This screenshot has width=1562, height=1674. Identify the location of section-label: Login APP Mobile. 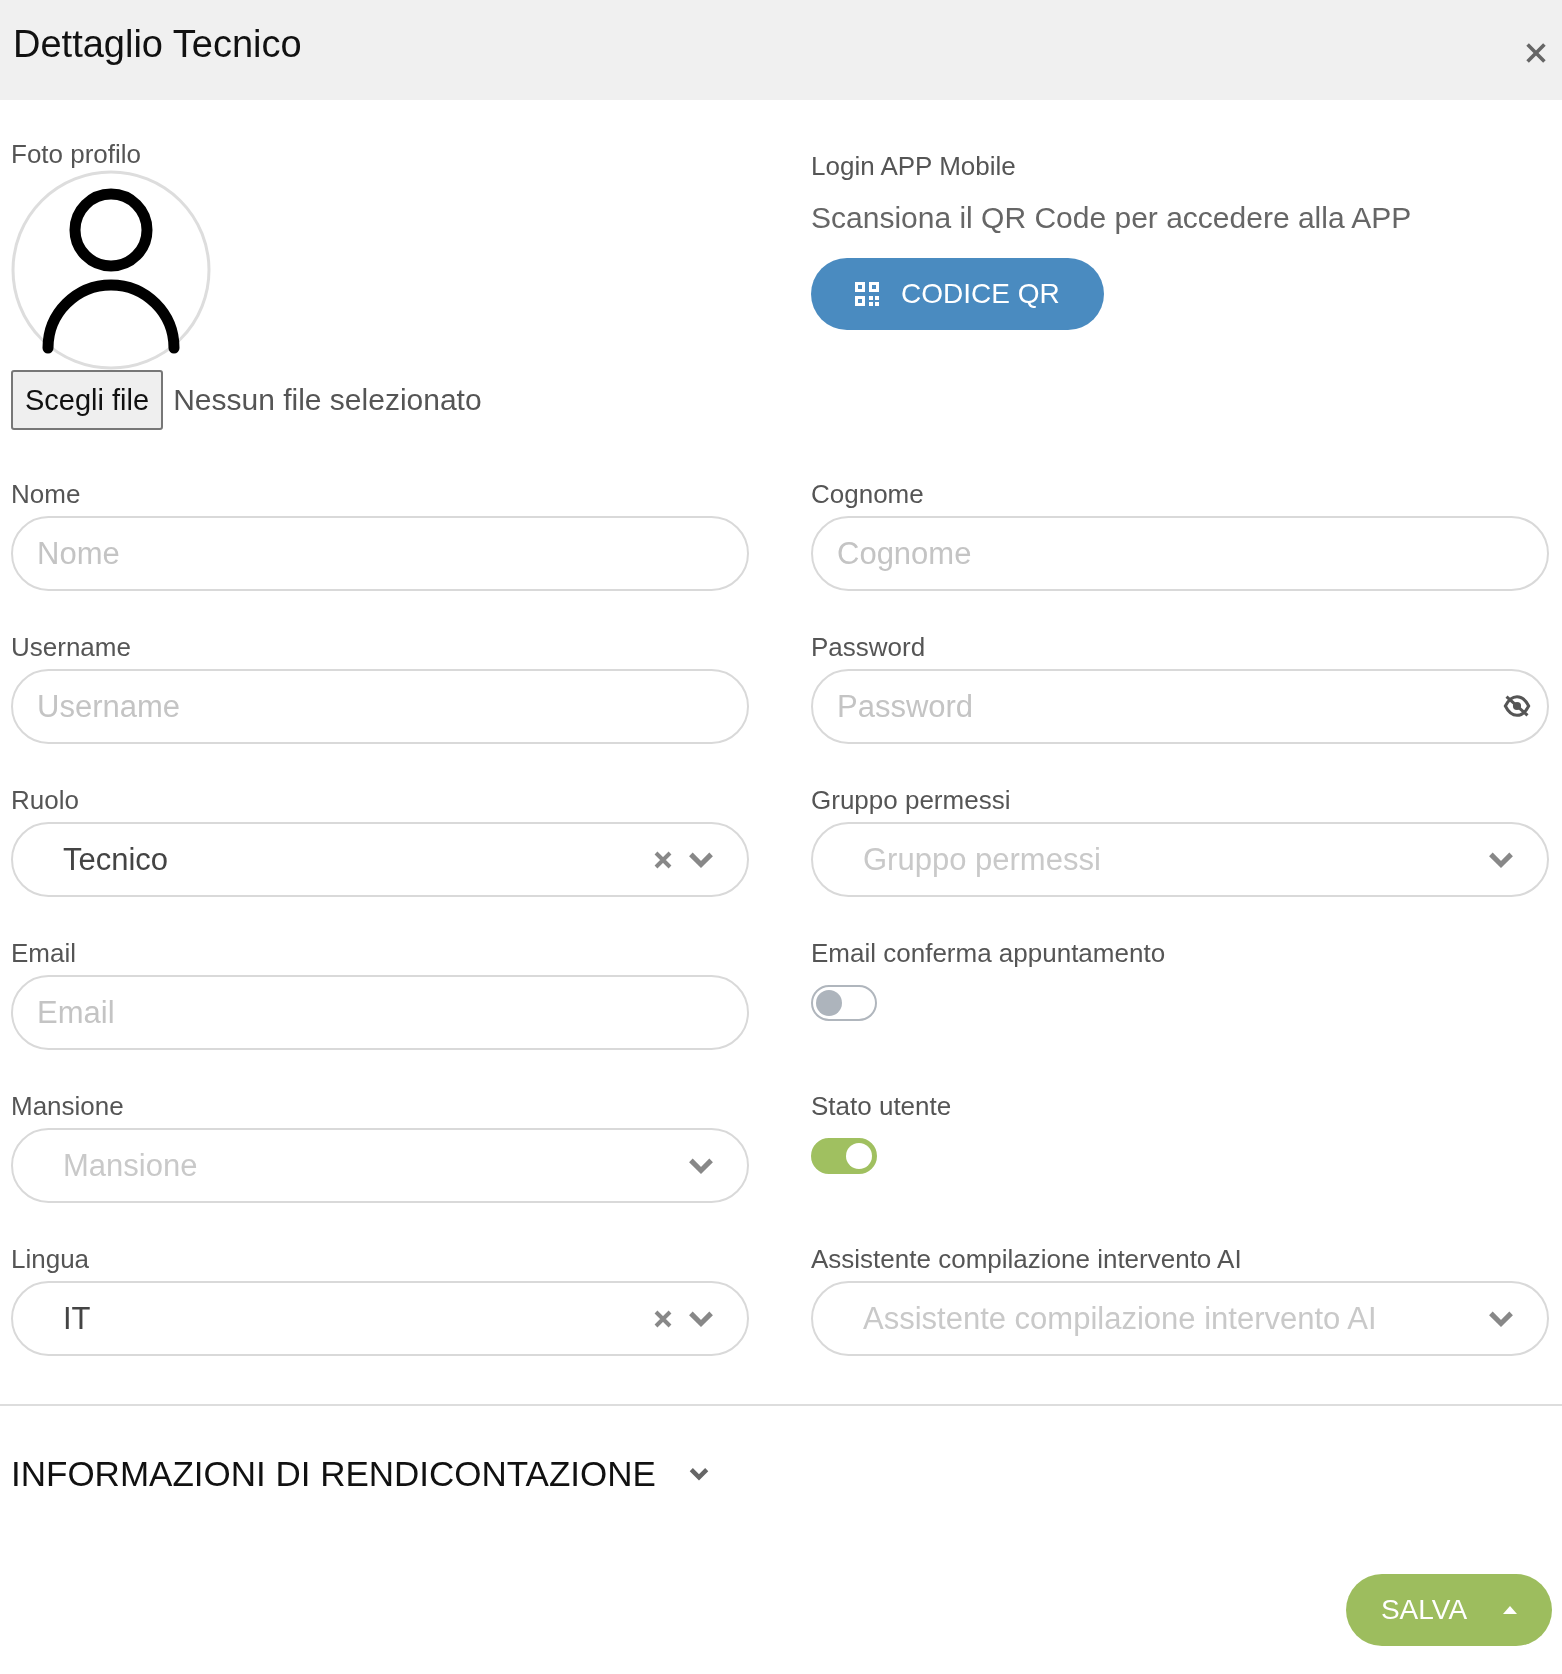
(913, 166).